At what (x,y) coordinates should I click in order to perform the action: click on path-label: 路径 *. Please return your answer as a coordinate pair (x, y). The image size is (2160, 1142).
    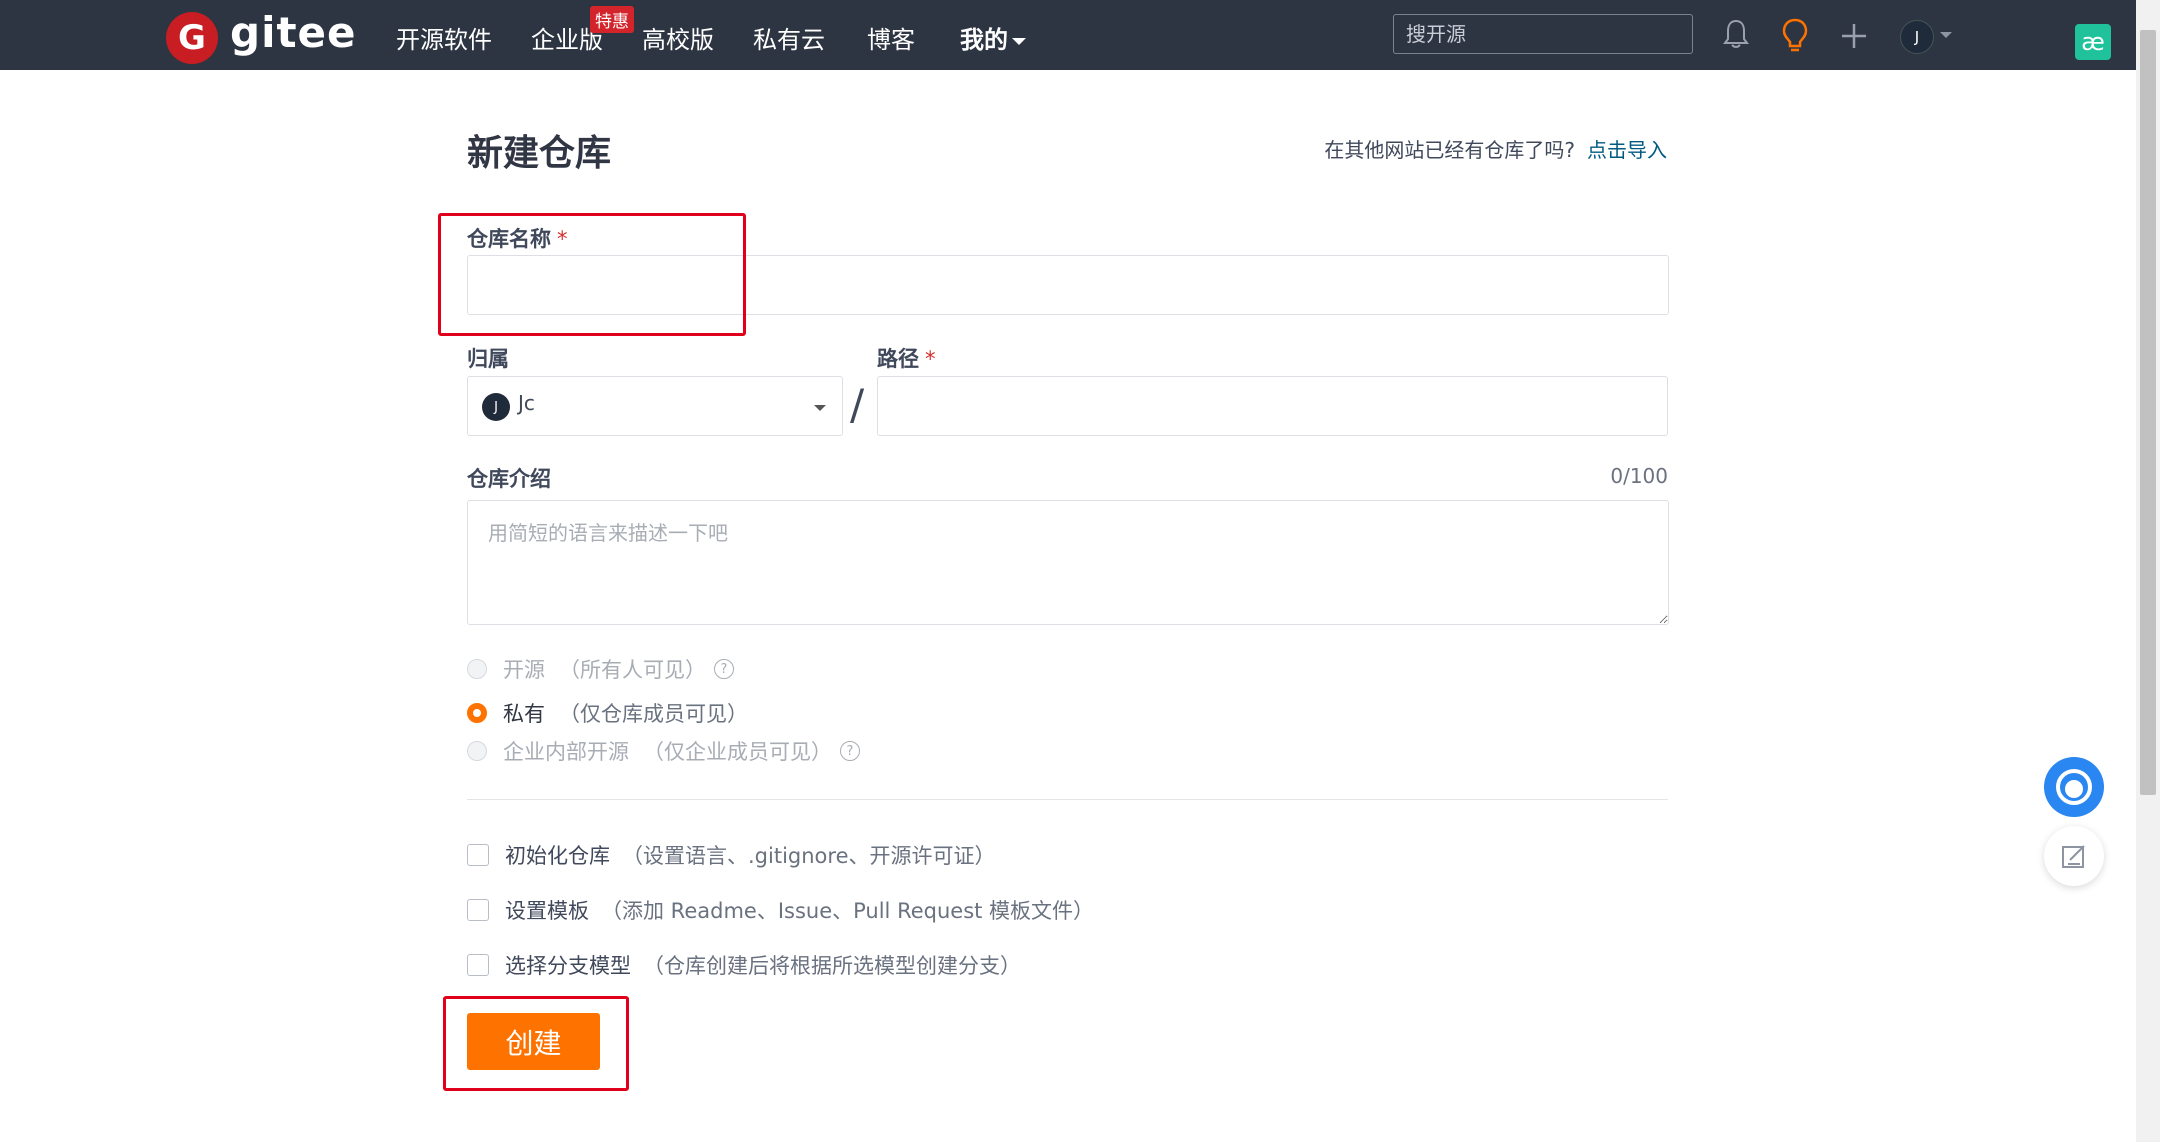
    Looking at the image, I should click on (906, 358).